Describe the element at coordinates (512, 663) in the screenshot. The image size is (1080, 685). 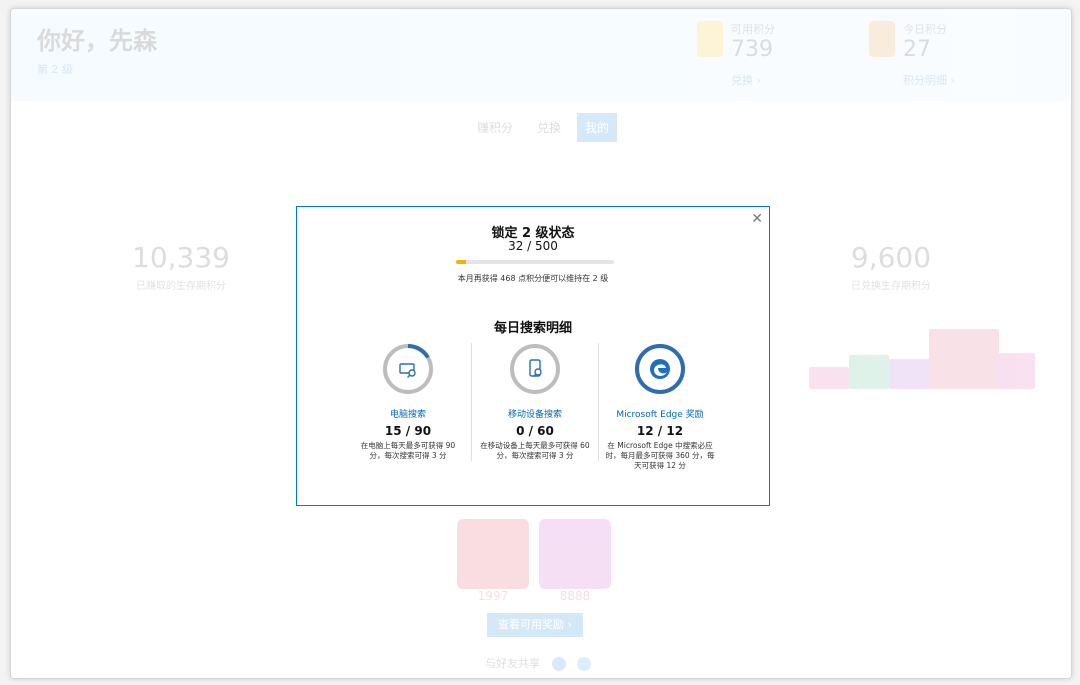
I see `share-label: 与好友共享` at that location.